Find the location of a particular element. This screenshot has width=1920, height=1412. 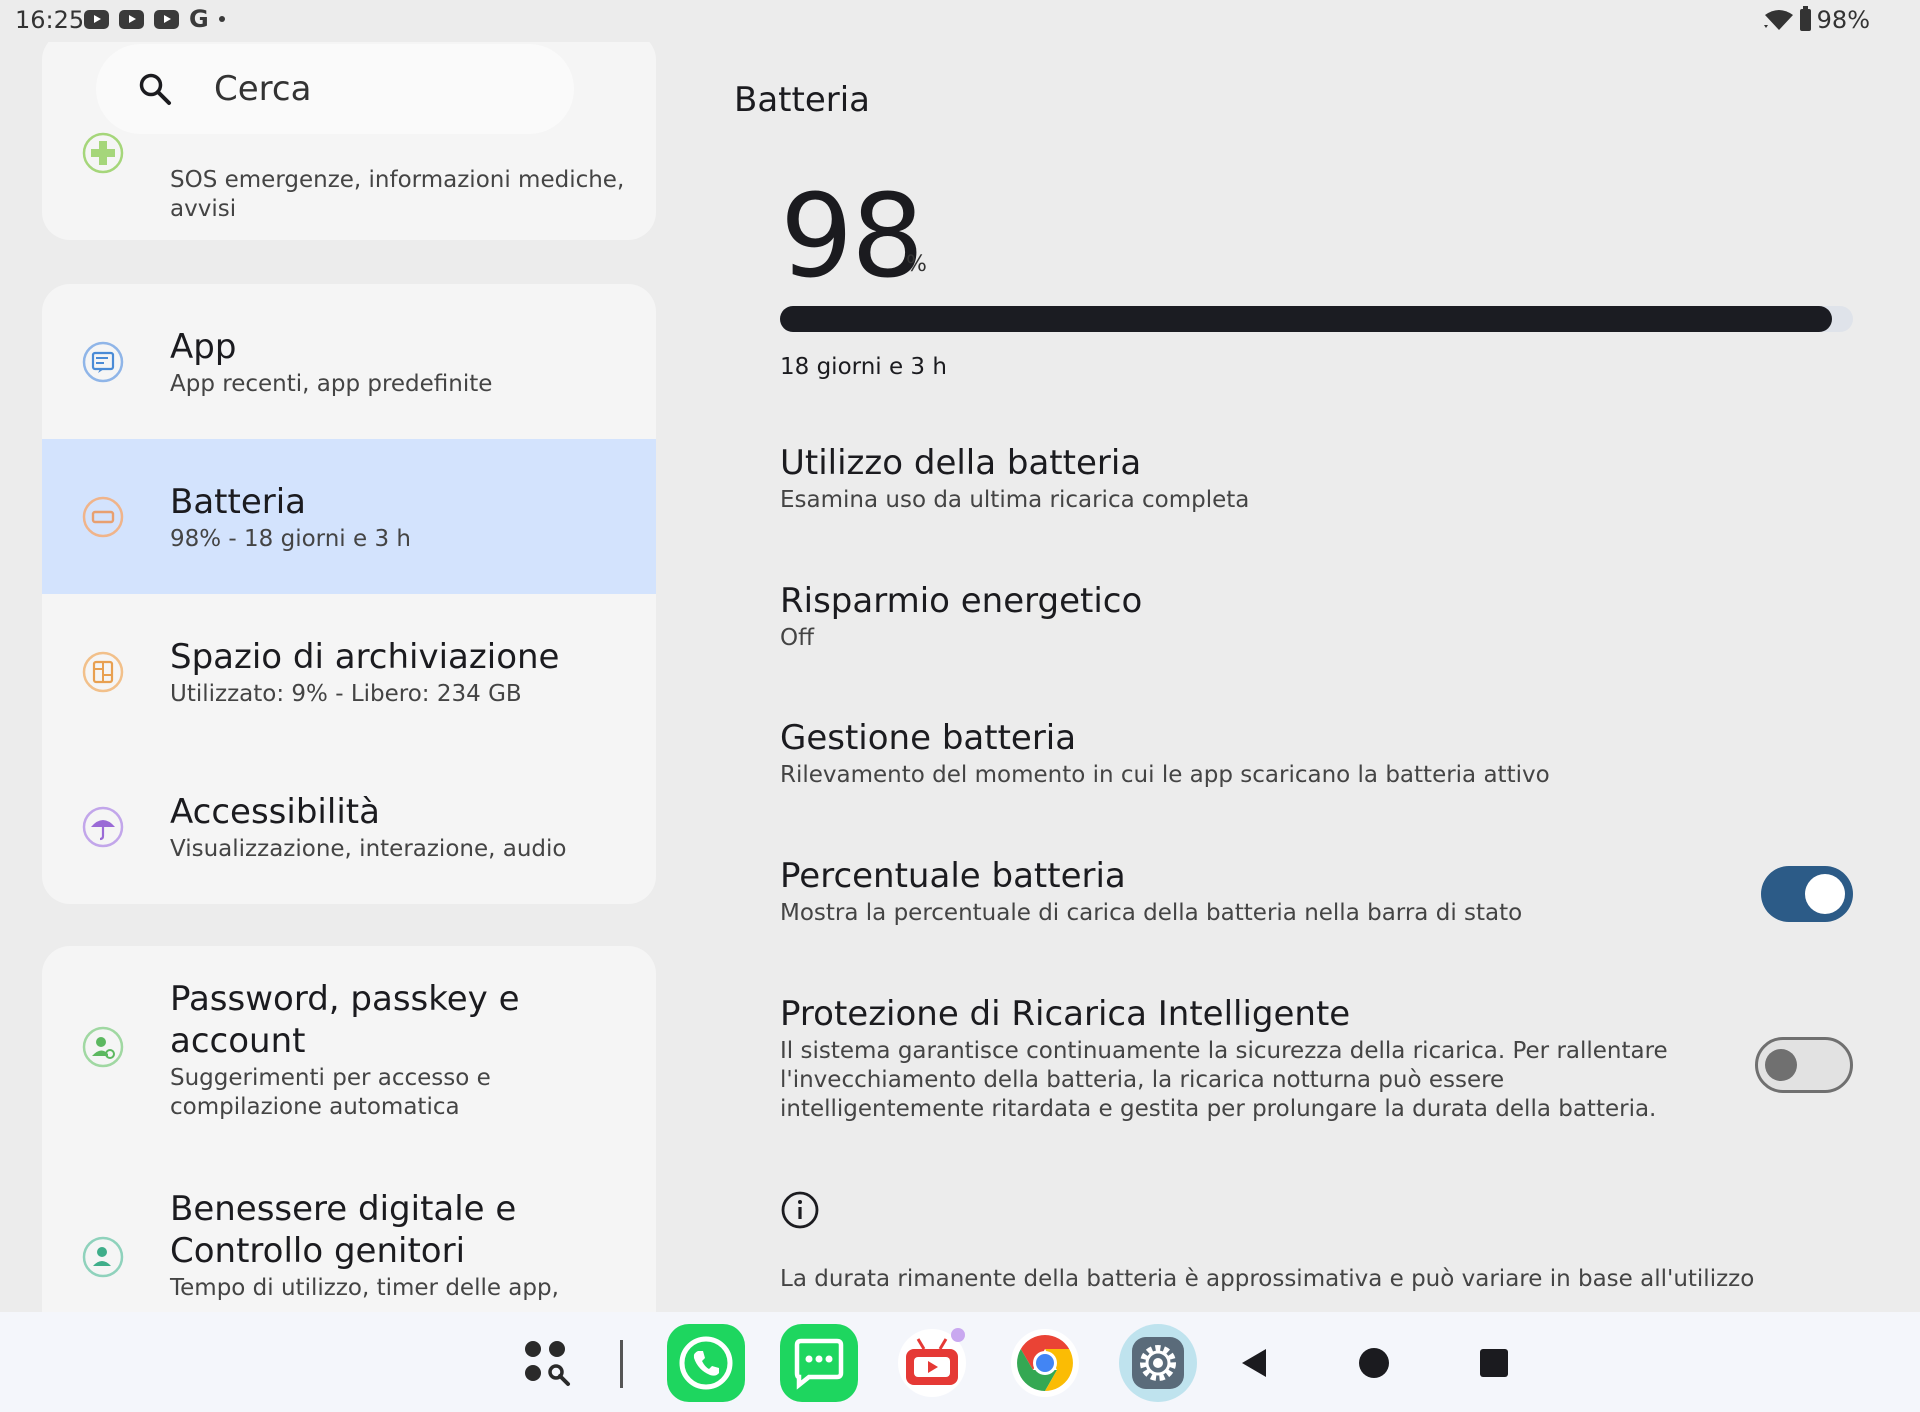

messages-app-button is located at coordinates (819, 1363).